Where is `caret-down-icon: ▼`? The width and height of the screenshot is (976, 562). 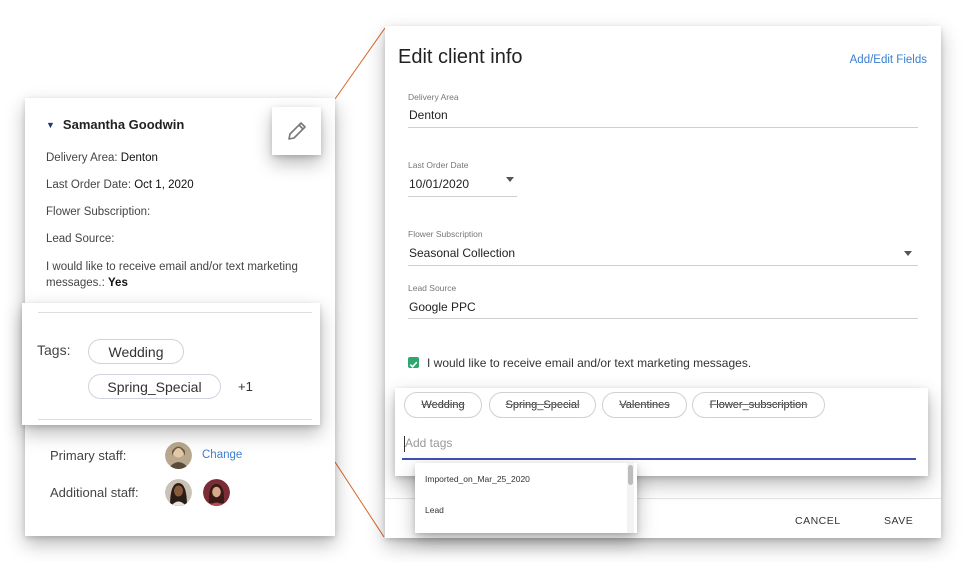 caret-down-icon: ▼ is located at coordinates (50, 124).